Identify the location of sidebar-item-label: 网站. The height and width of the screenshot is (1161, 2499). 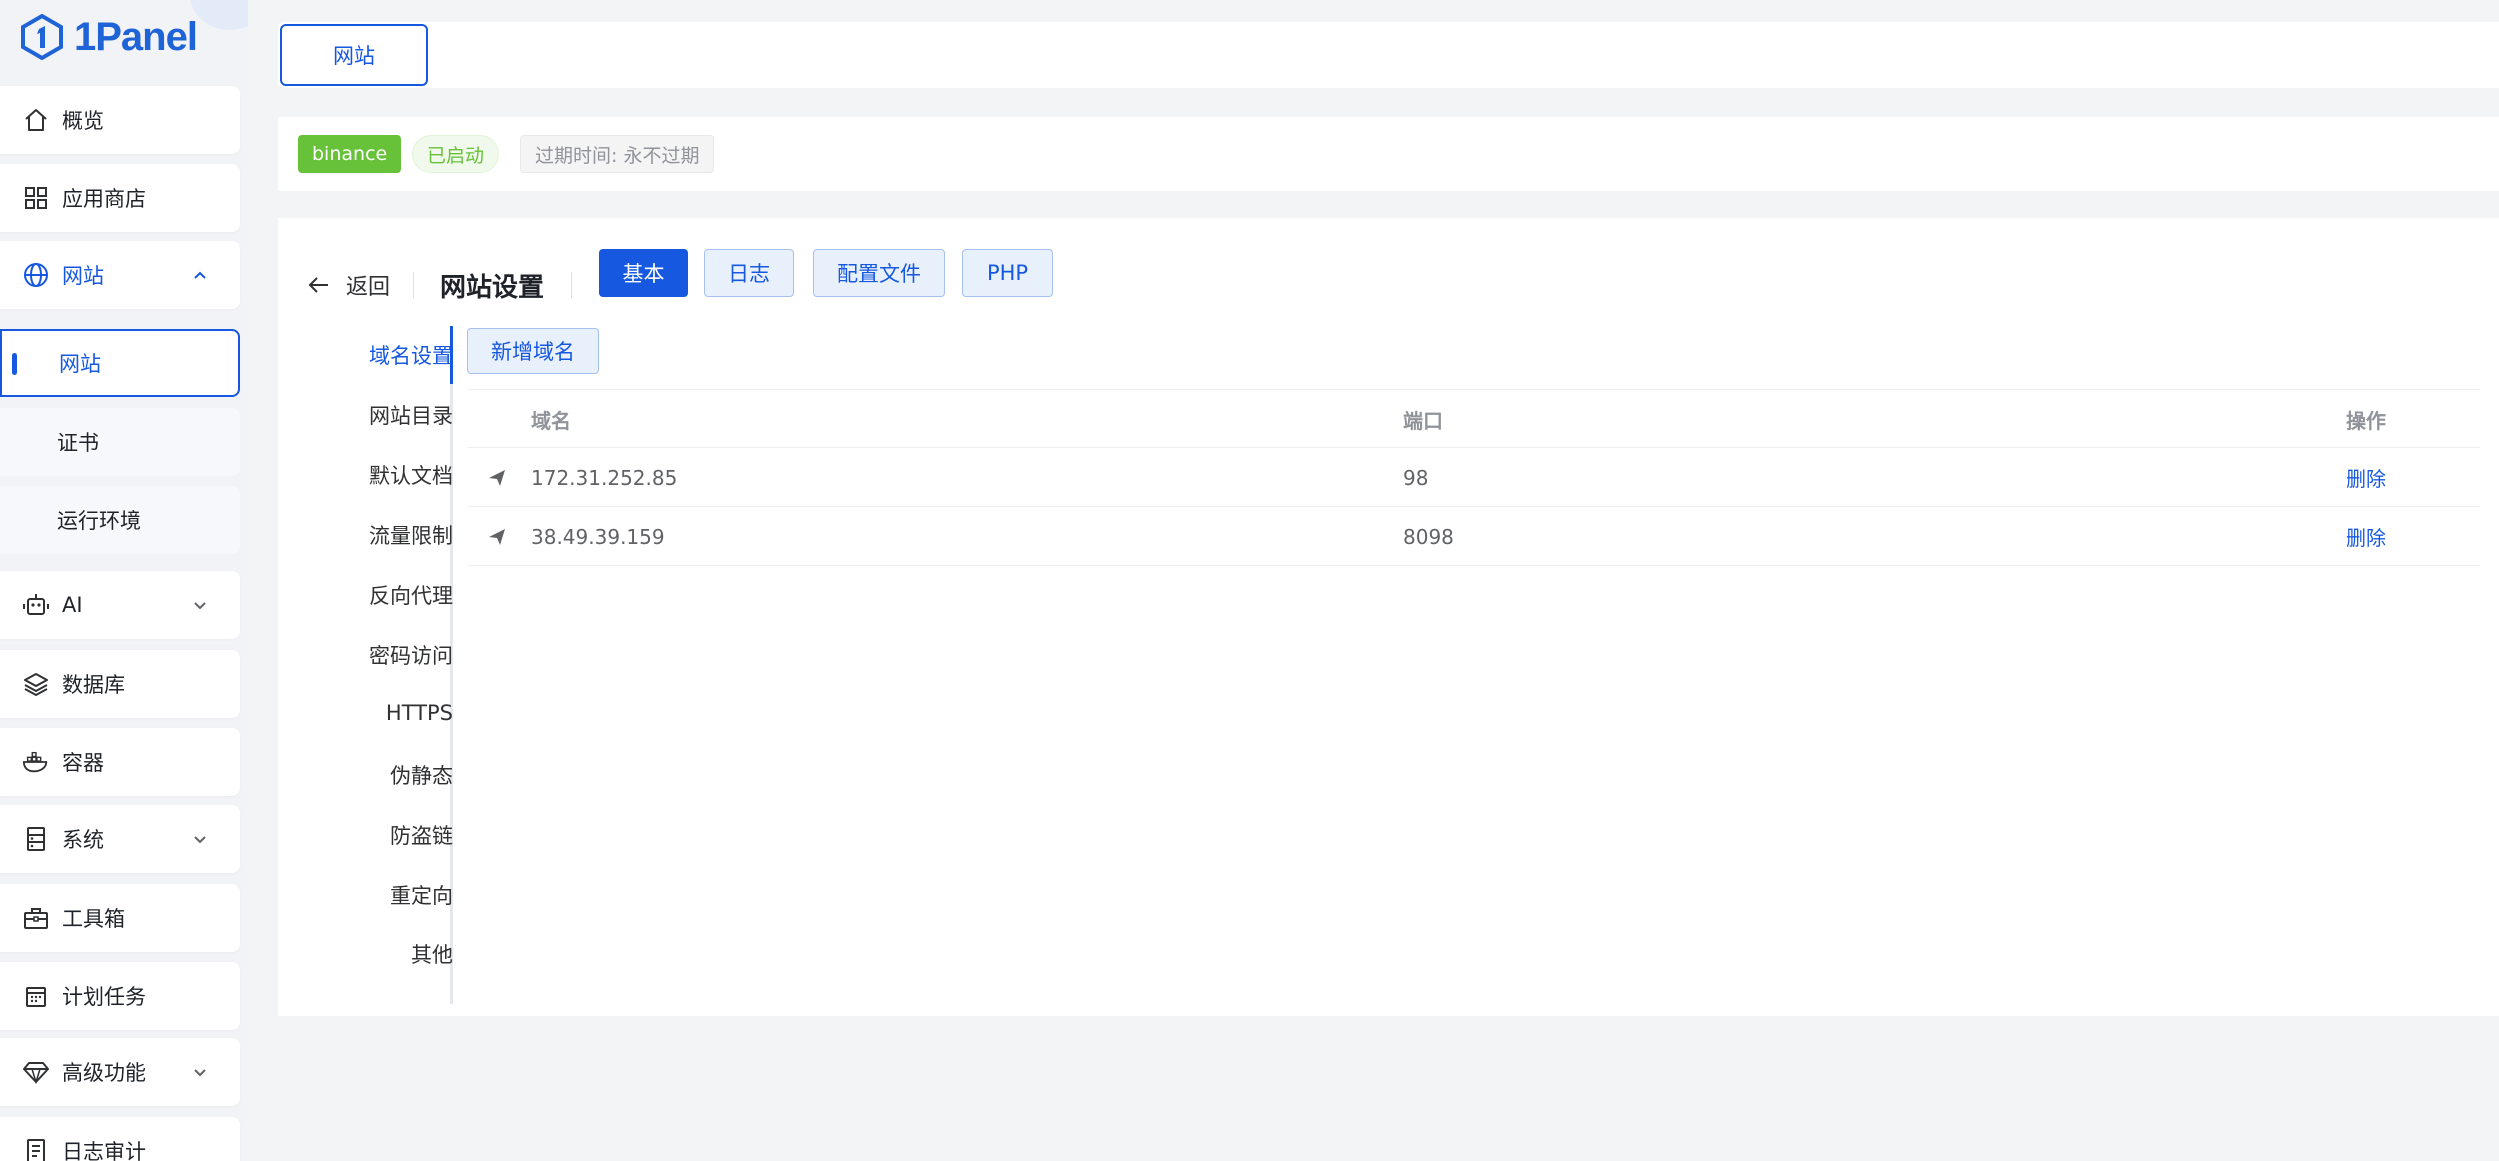
(83, 276).